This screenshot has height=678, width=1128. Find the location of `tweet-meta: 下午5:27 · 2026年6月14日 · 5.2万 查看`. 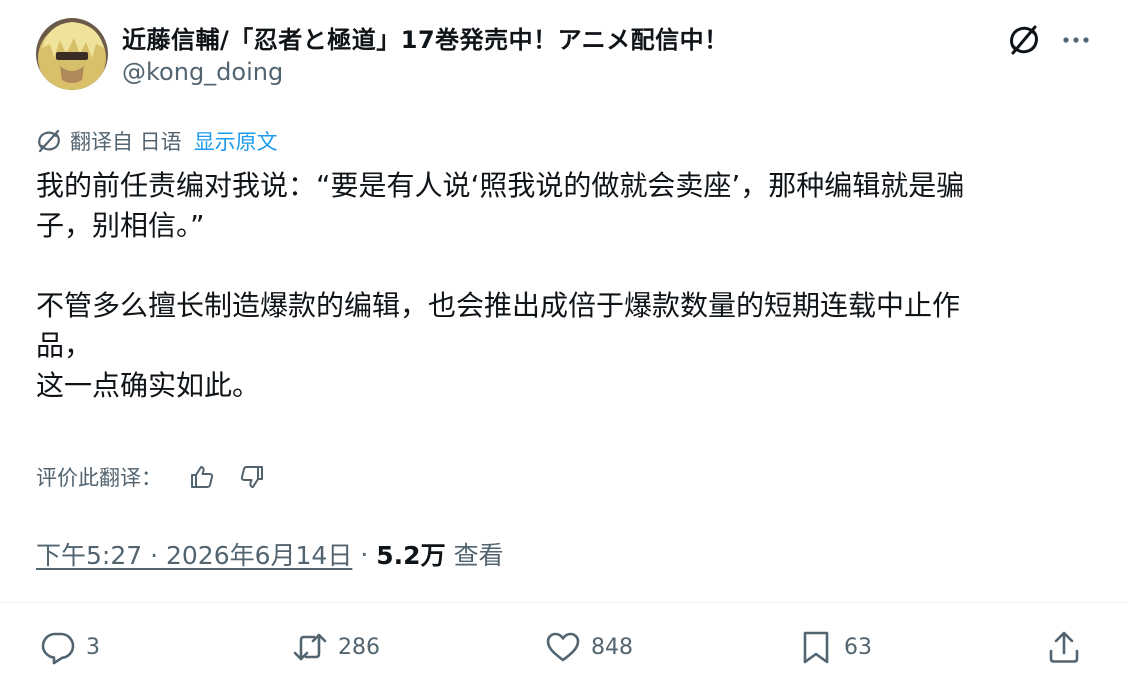

tweet-meta: 下午5:27 · 2026年6月14日 · 5.2万 查看 is located at coordinates (270, 554).